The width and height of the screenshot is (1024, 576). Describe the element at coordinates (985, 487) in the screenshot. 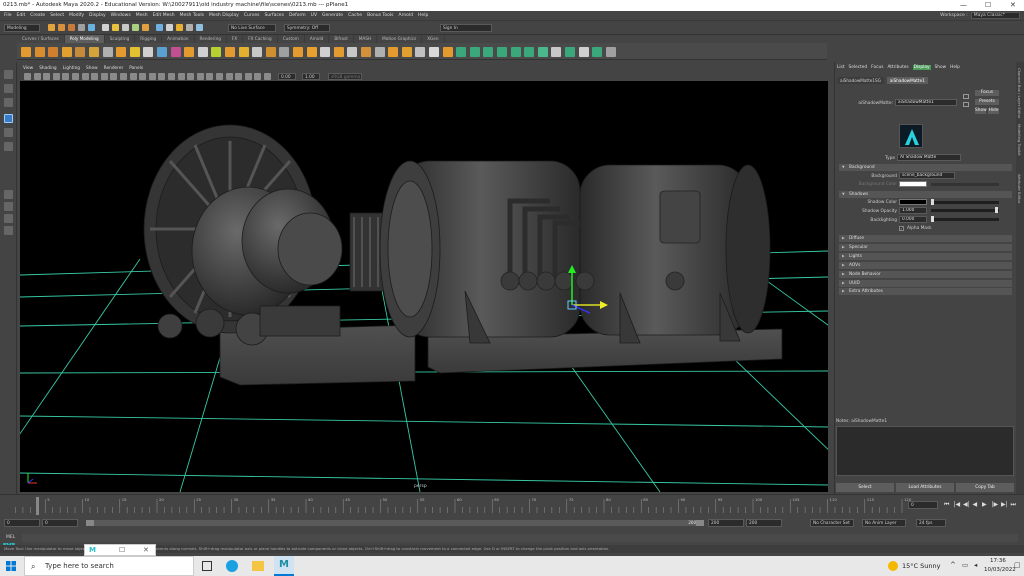

I see `attr-bottom-button: Copy Tab` at that location.